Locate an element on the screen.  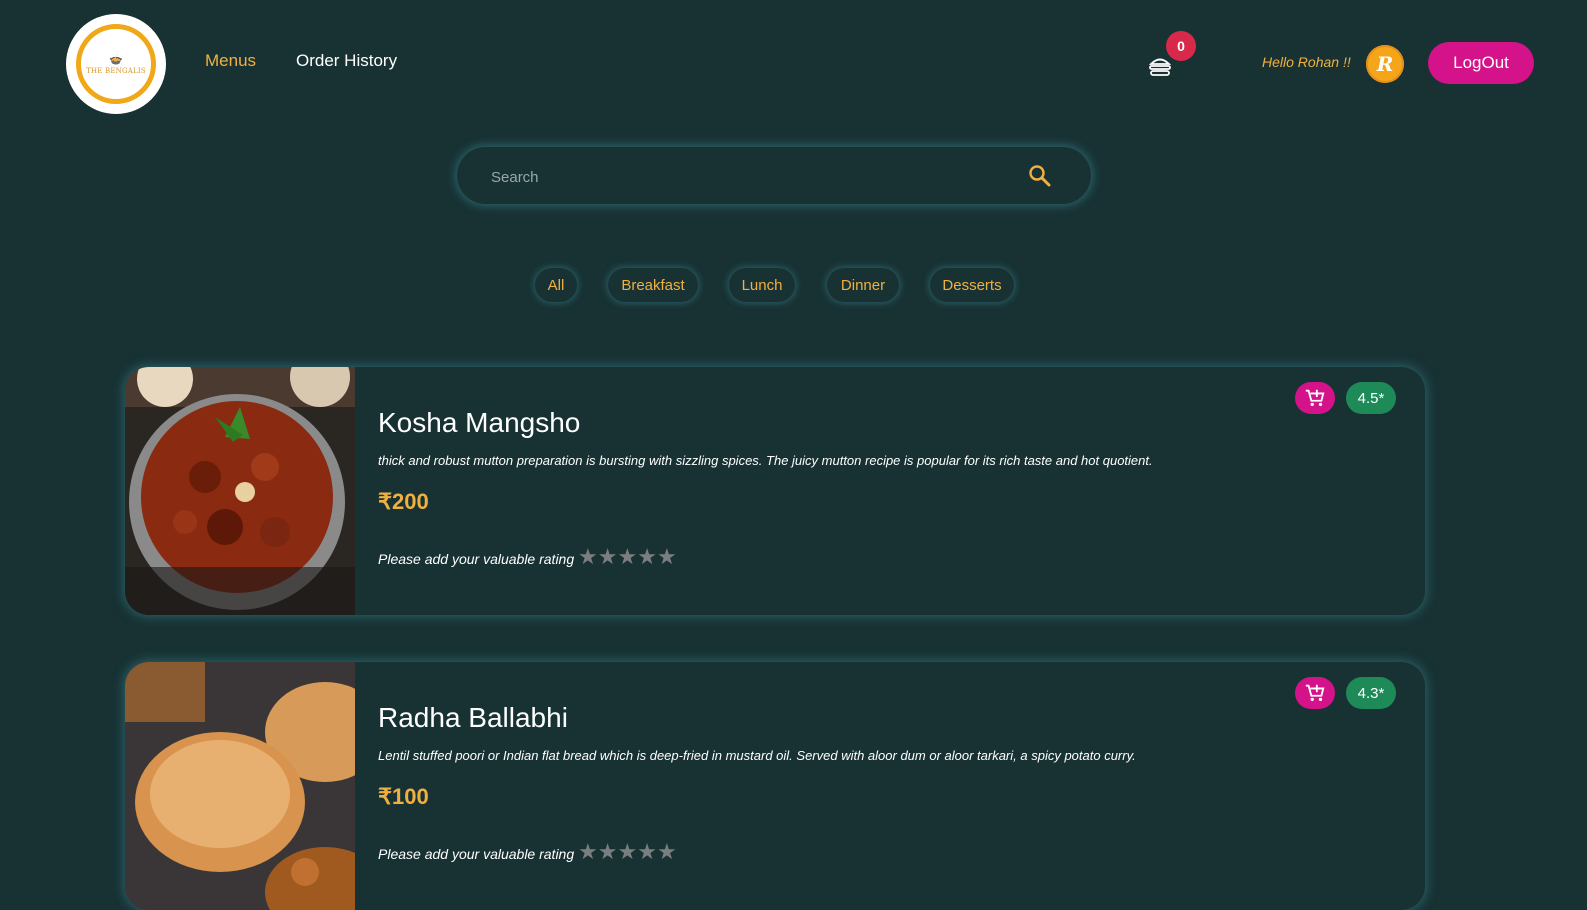
logo-pot-icon: 🍲 is located at coordinates (116, 59).